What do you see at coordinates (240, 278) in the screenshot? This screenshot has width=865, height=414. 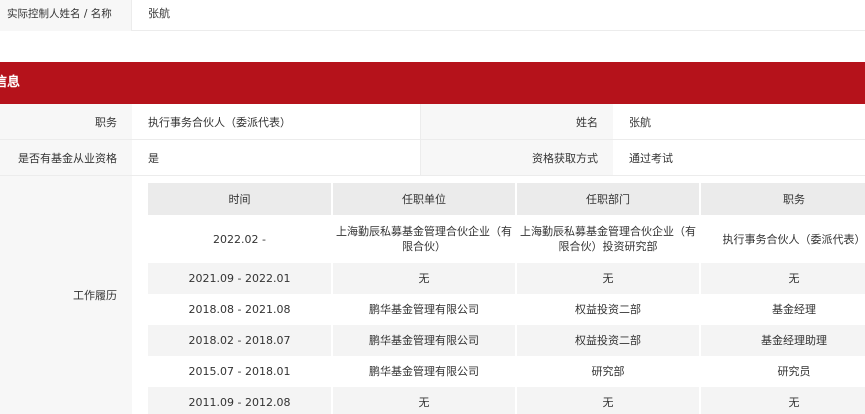 I see `cell-time: 2021.09 - 2022.01` at bounding box center [240, 278].